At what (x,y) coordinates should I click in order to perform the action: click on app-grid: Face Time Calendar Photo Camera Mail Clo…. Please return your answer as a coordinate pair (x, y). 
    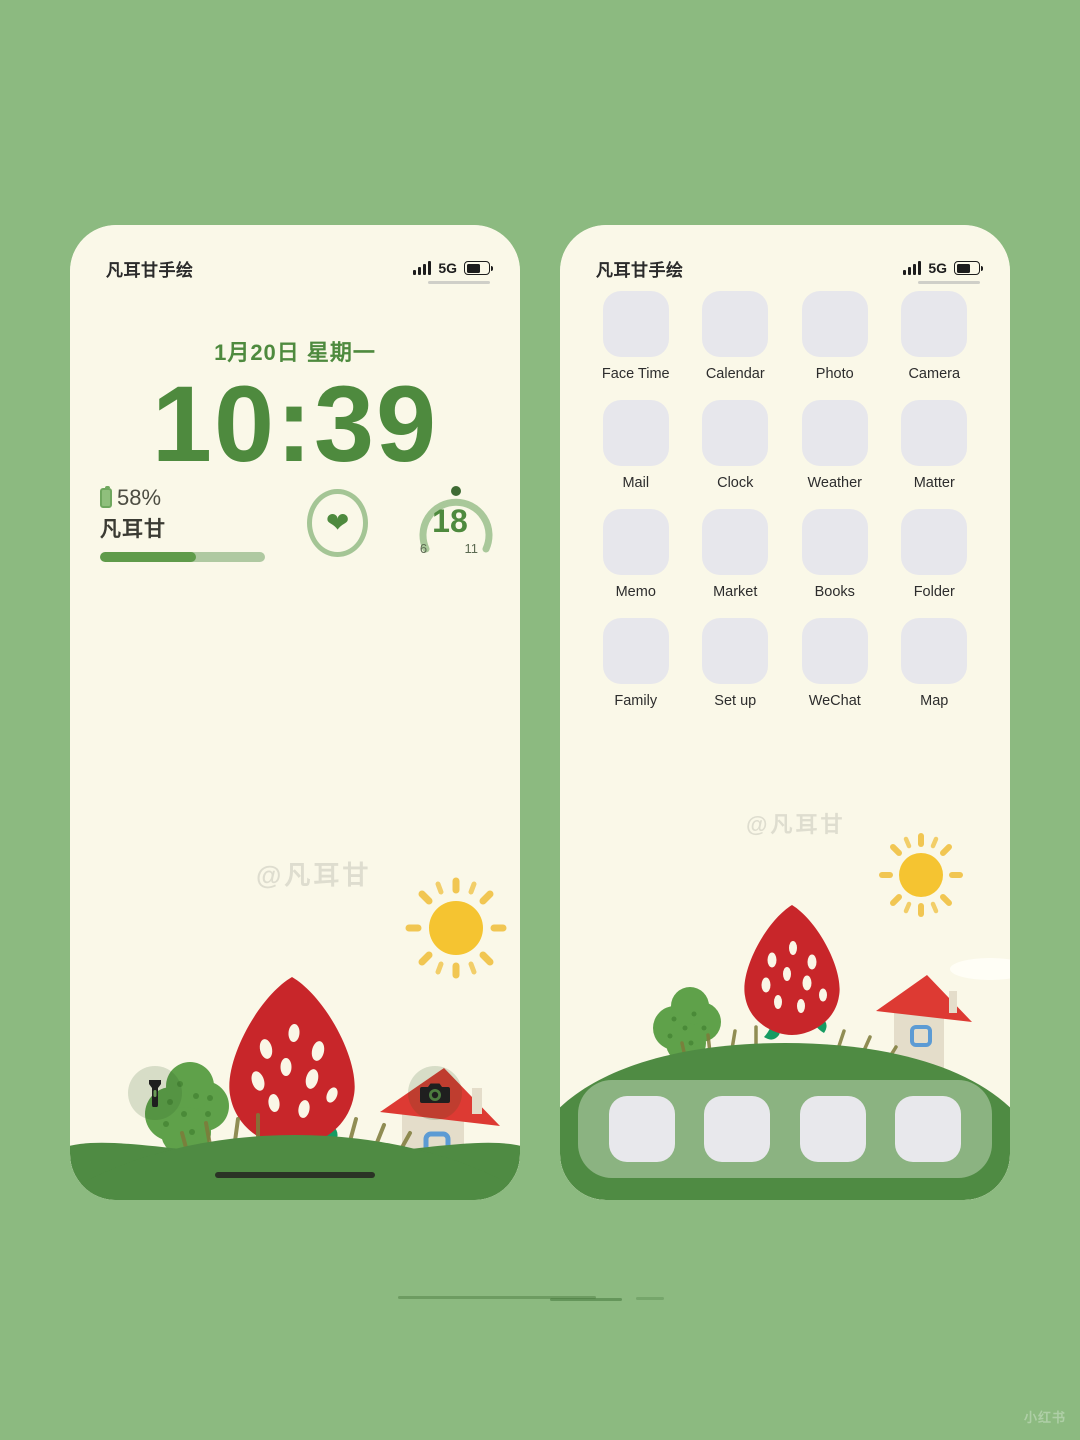
    Looking at the image, I should click on (785, 500).